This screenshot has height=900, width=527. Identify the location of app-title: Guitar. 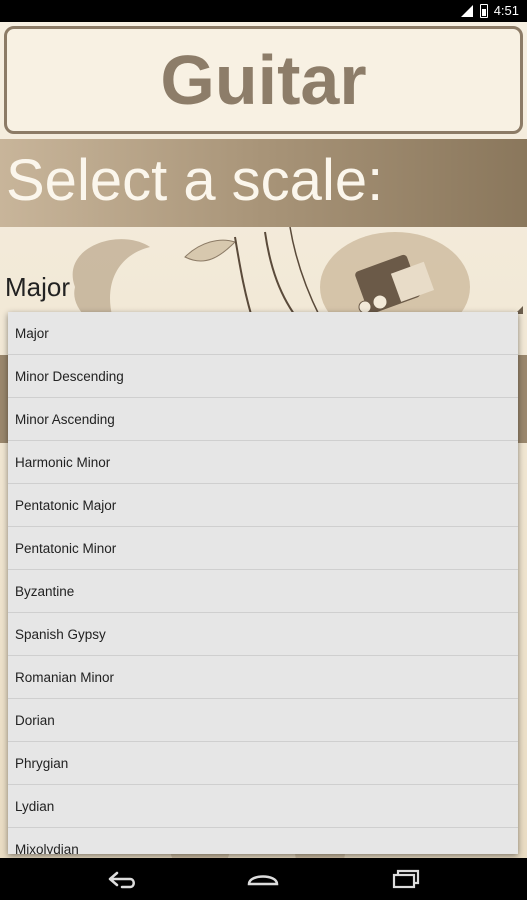
(263, 80).